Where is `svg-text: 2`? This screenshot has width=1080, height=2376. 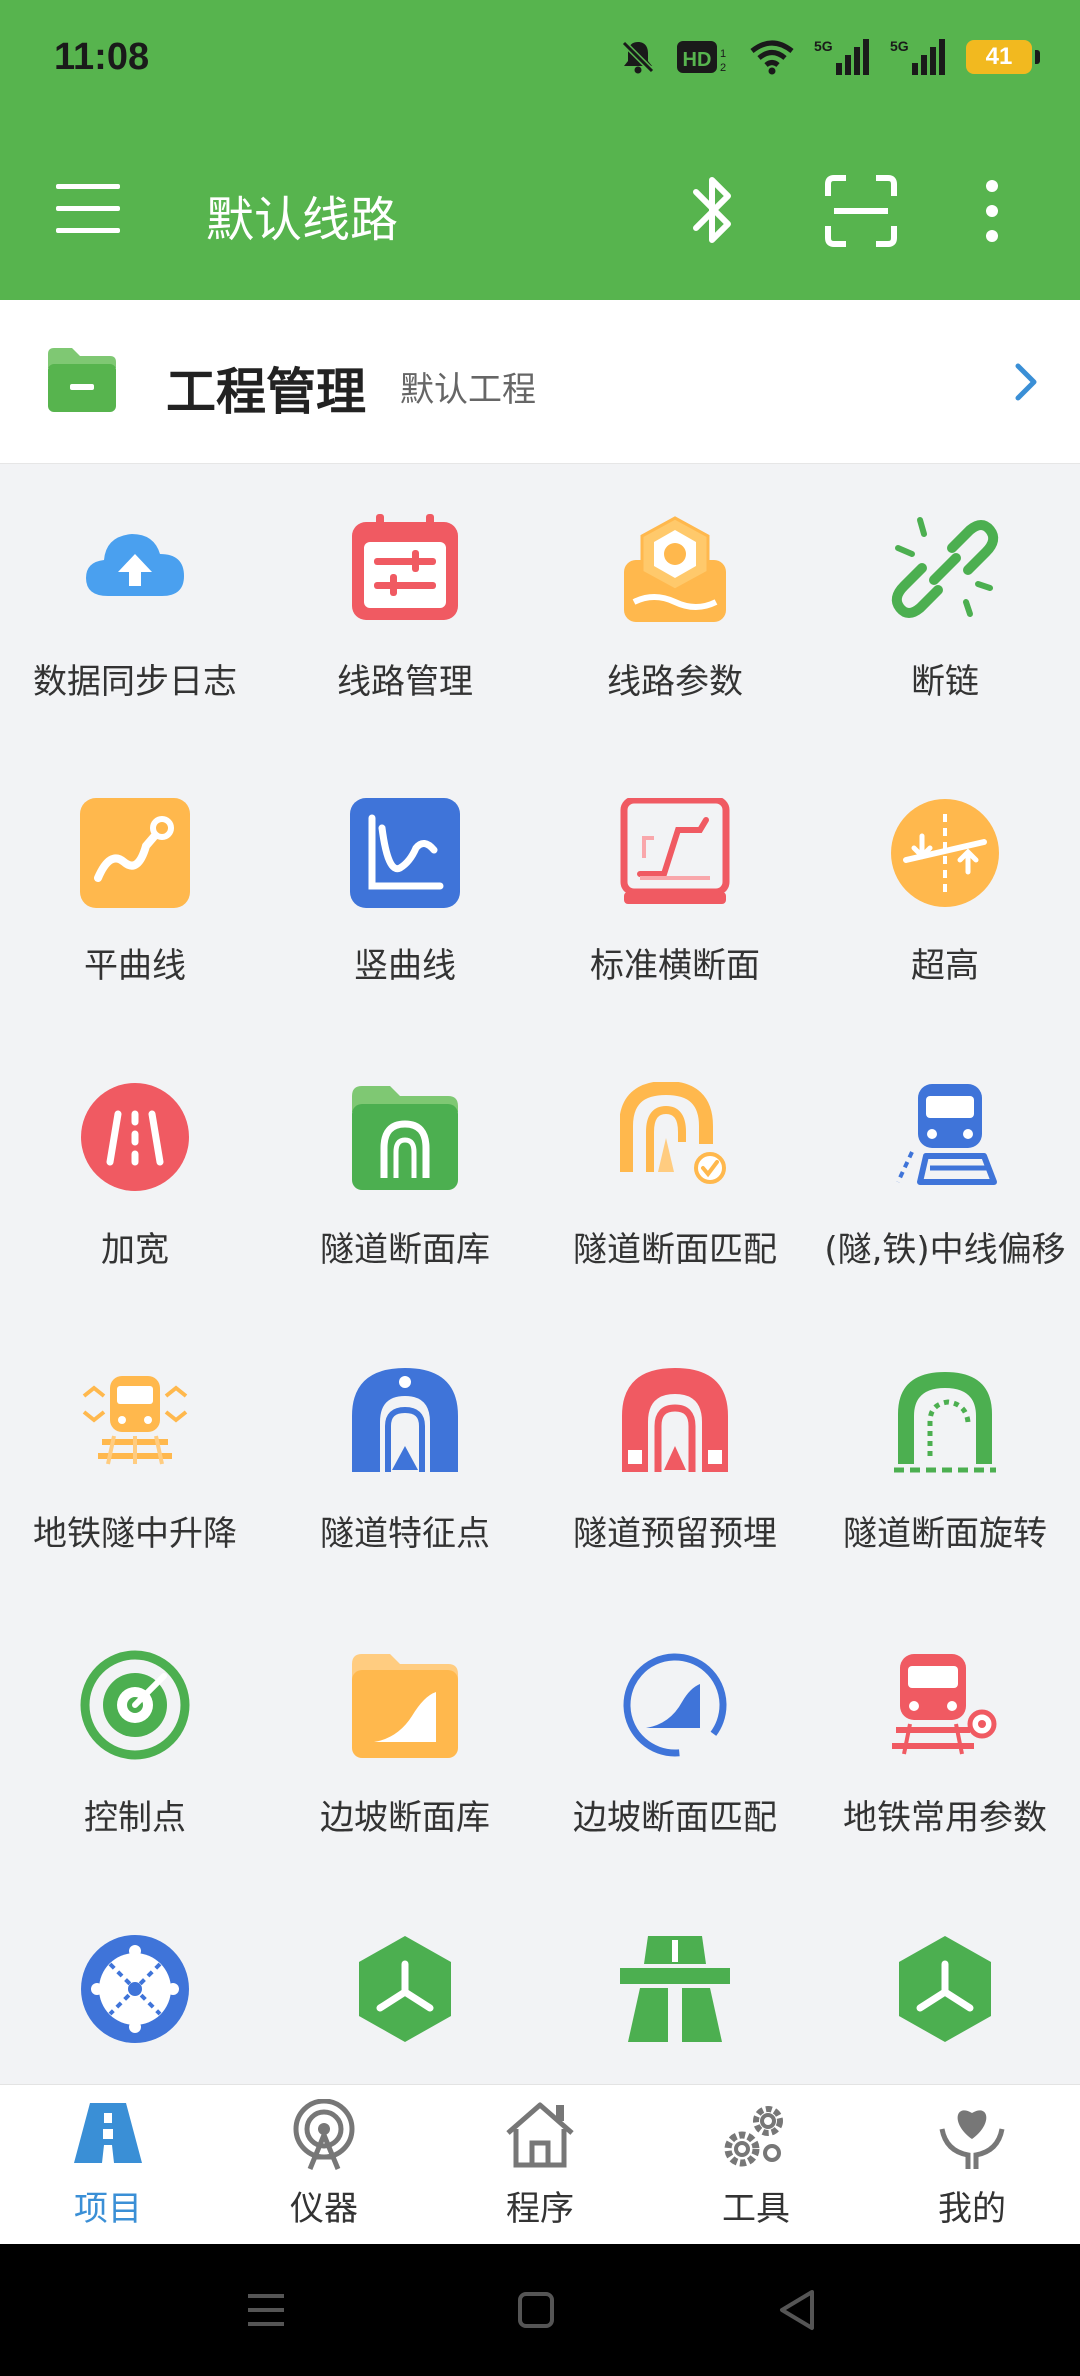
svg-text: 2 is located at coordinates (723, 68).